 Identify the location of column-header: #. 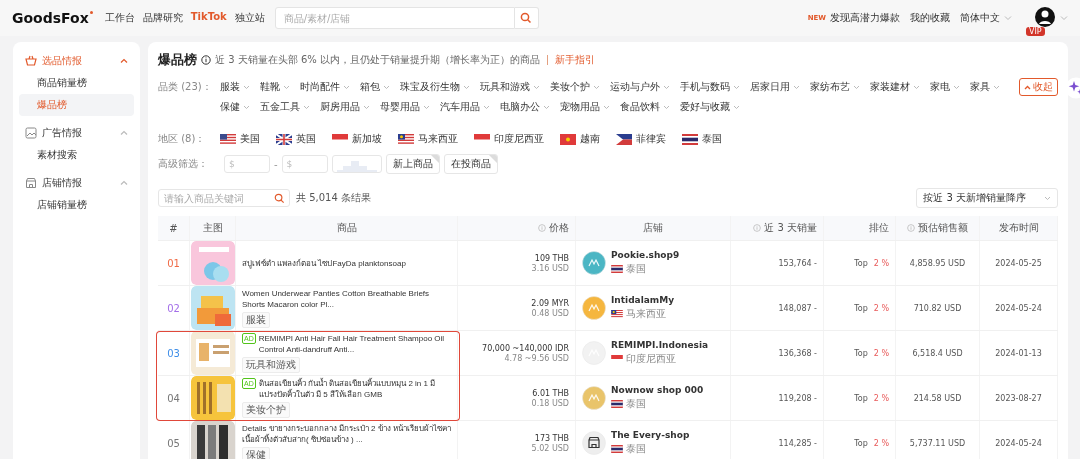
(173, 228).